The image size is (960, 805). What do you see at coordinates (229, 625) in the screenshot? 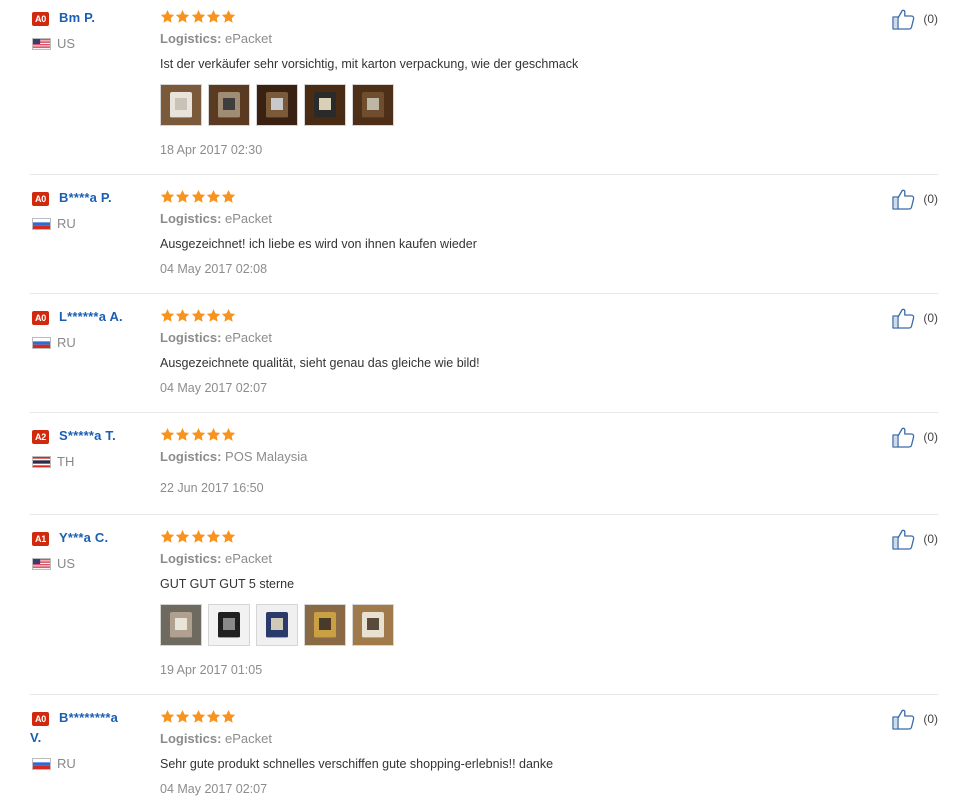
I see `photo-product-watch` at bounding box center [229, 625].